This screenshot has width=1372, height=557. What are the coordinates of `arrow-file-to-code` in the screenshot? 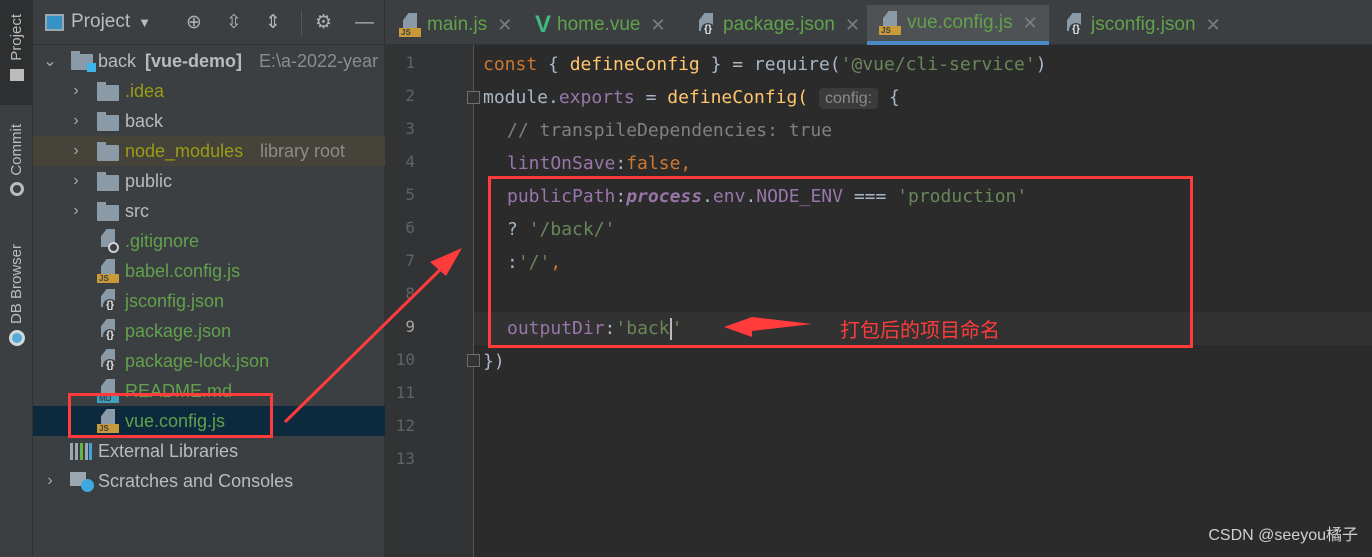 It's located at (372, 336).